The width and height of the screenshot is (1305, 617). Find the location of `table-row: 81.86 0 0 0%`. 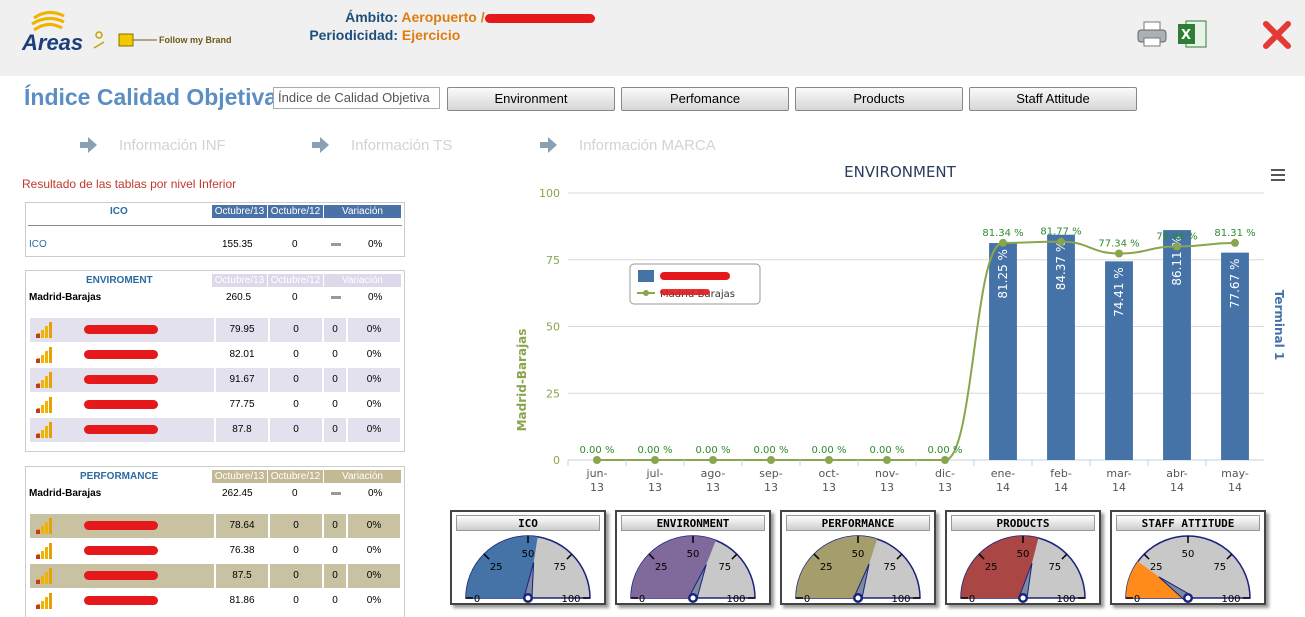

table-row: 81.86 0 0 0% is located at coordinates (215, 601).